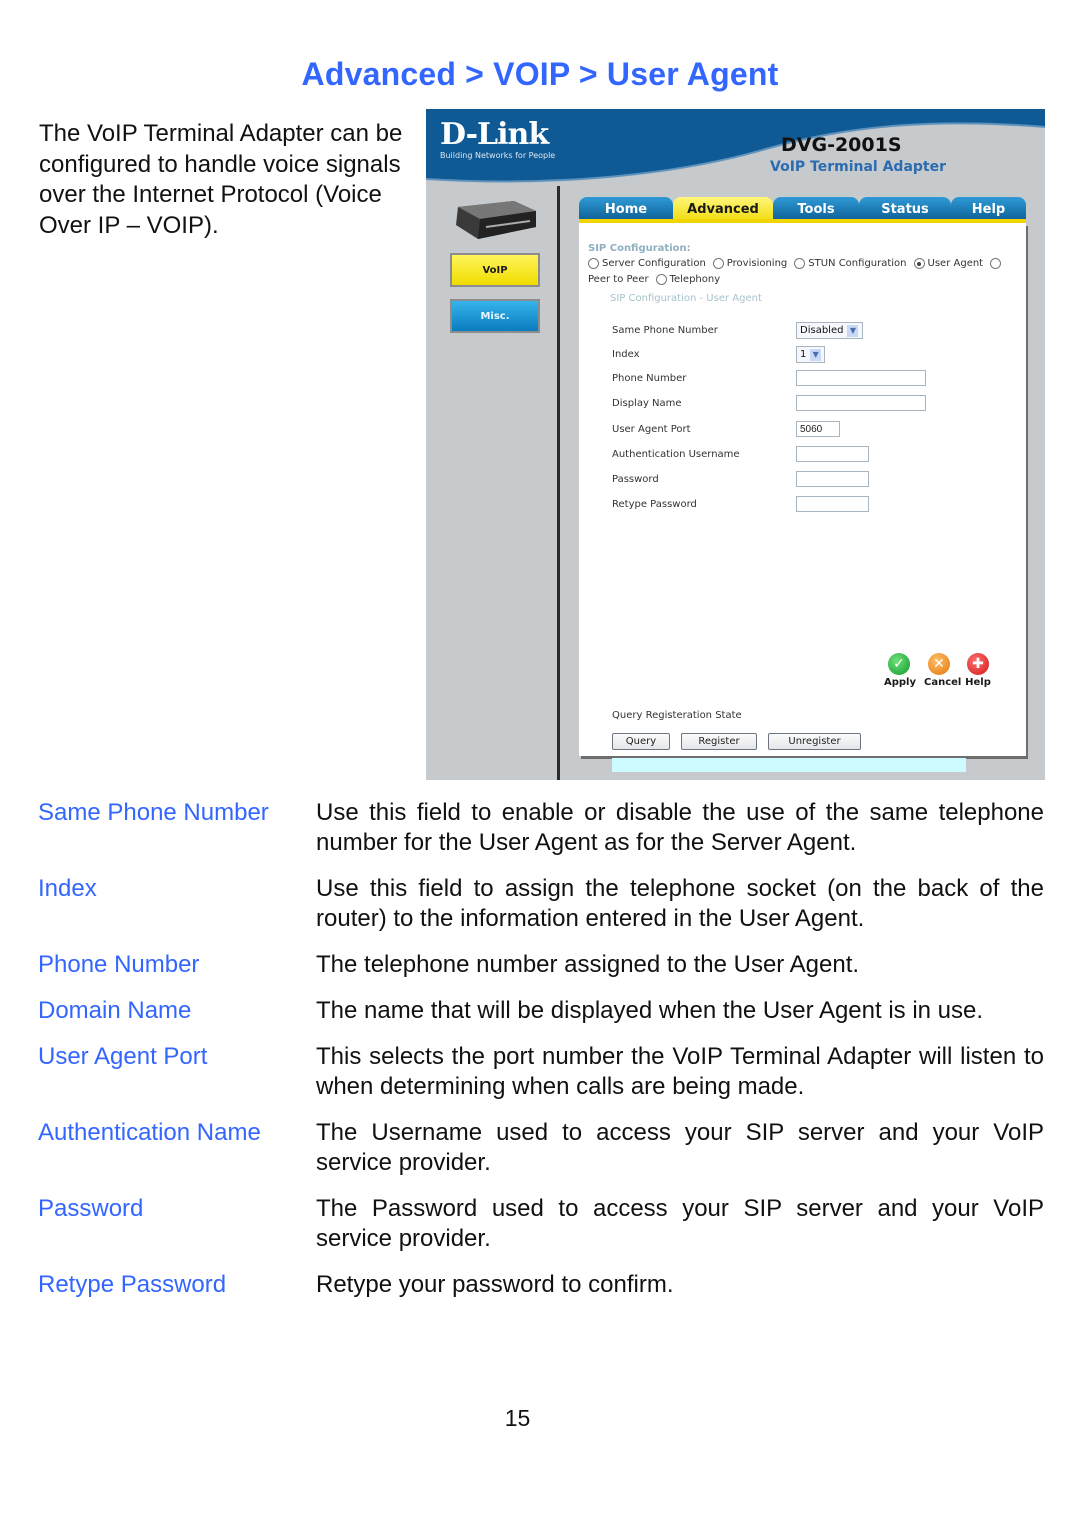  I want to click on side-menu-misc-label: Misc., so click(495, 316).